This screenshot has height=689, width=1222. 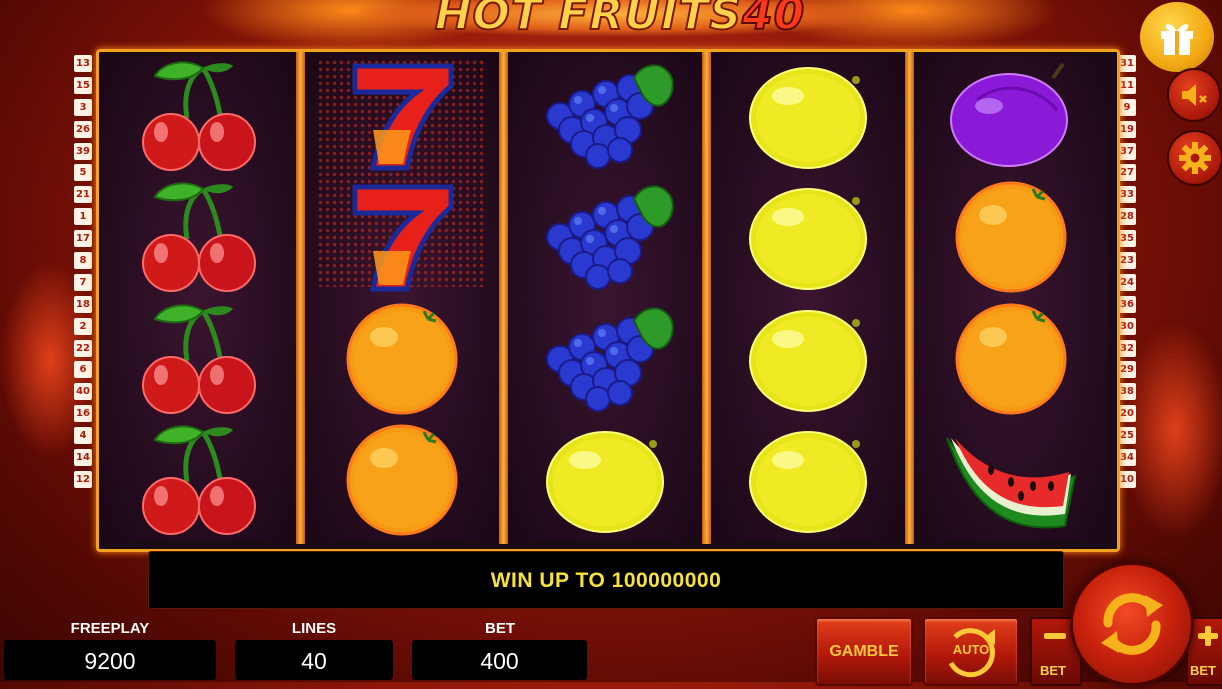 I want to click on win-message-text: WIN UP TO 100000000, so click(x=606, y=580).